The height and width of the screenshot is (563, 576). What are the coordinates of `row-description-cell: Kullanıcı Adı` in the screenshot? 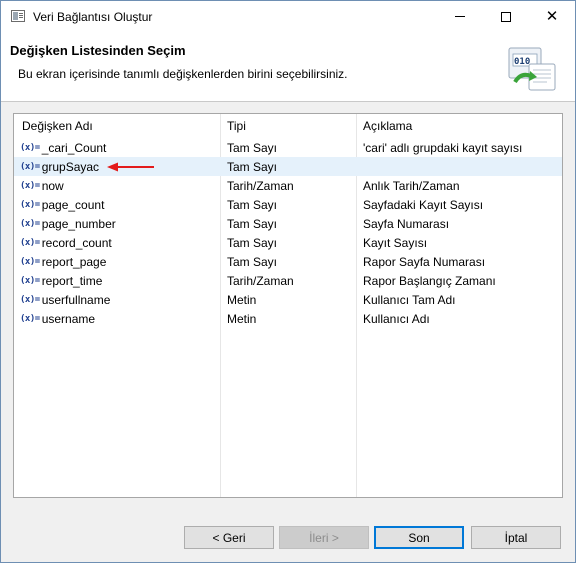 It's located at (396, 319).